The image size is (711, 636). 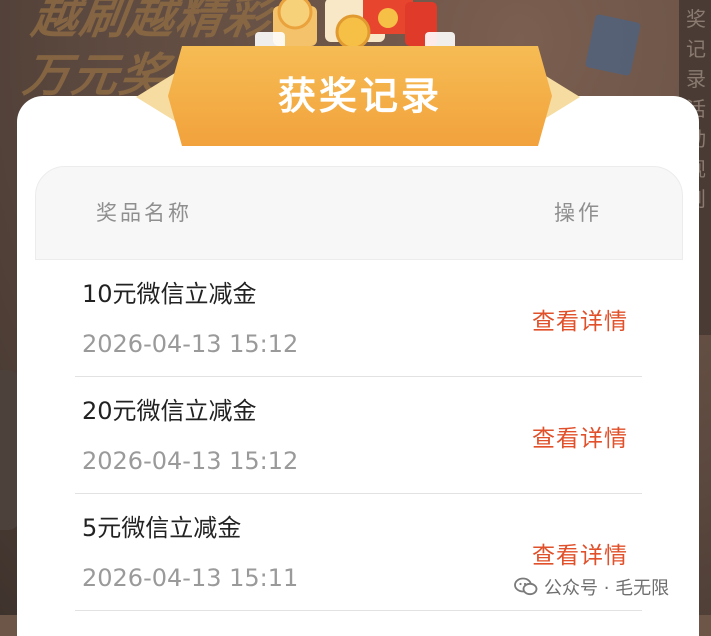 I want to click on prize-name: 20元微信立减金, so click(x=169, y=411).